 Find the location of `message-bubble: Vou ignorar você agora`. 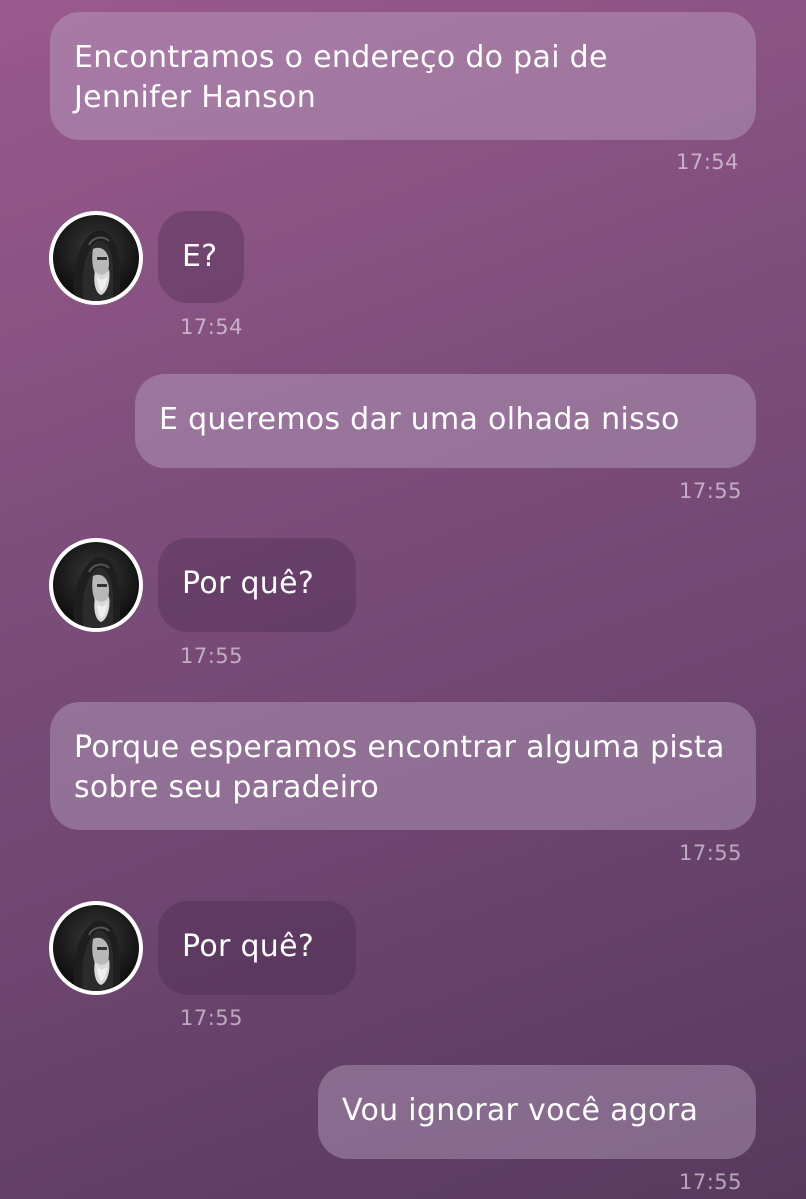

message-bubble: Vou ignorar você agora is located at coordinates (537, 1112).